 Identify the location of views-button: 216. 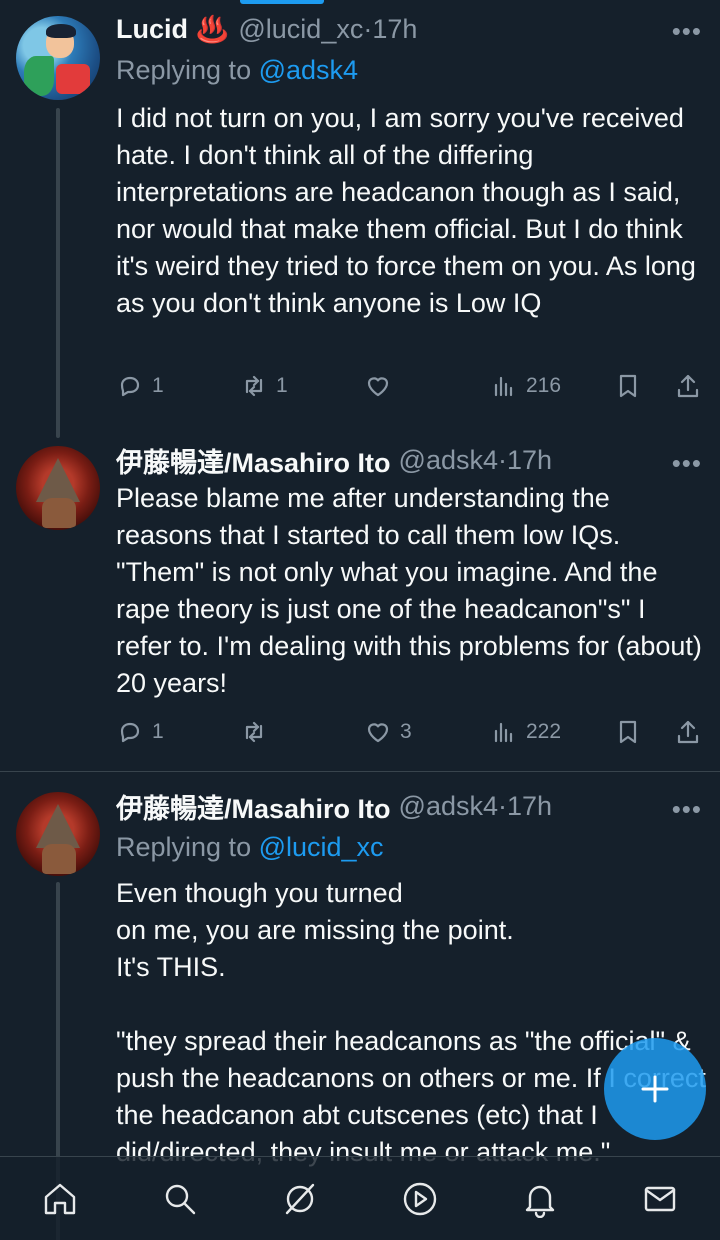
(525, 386).